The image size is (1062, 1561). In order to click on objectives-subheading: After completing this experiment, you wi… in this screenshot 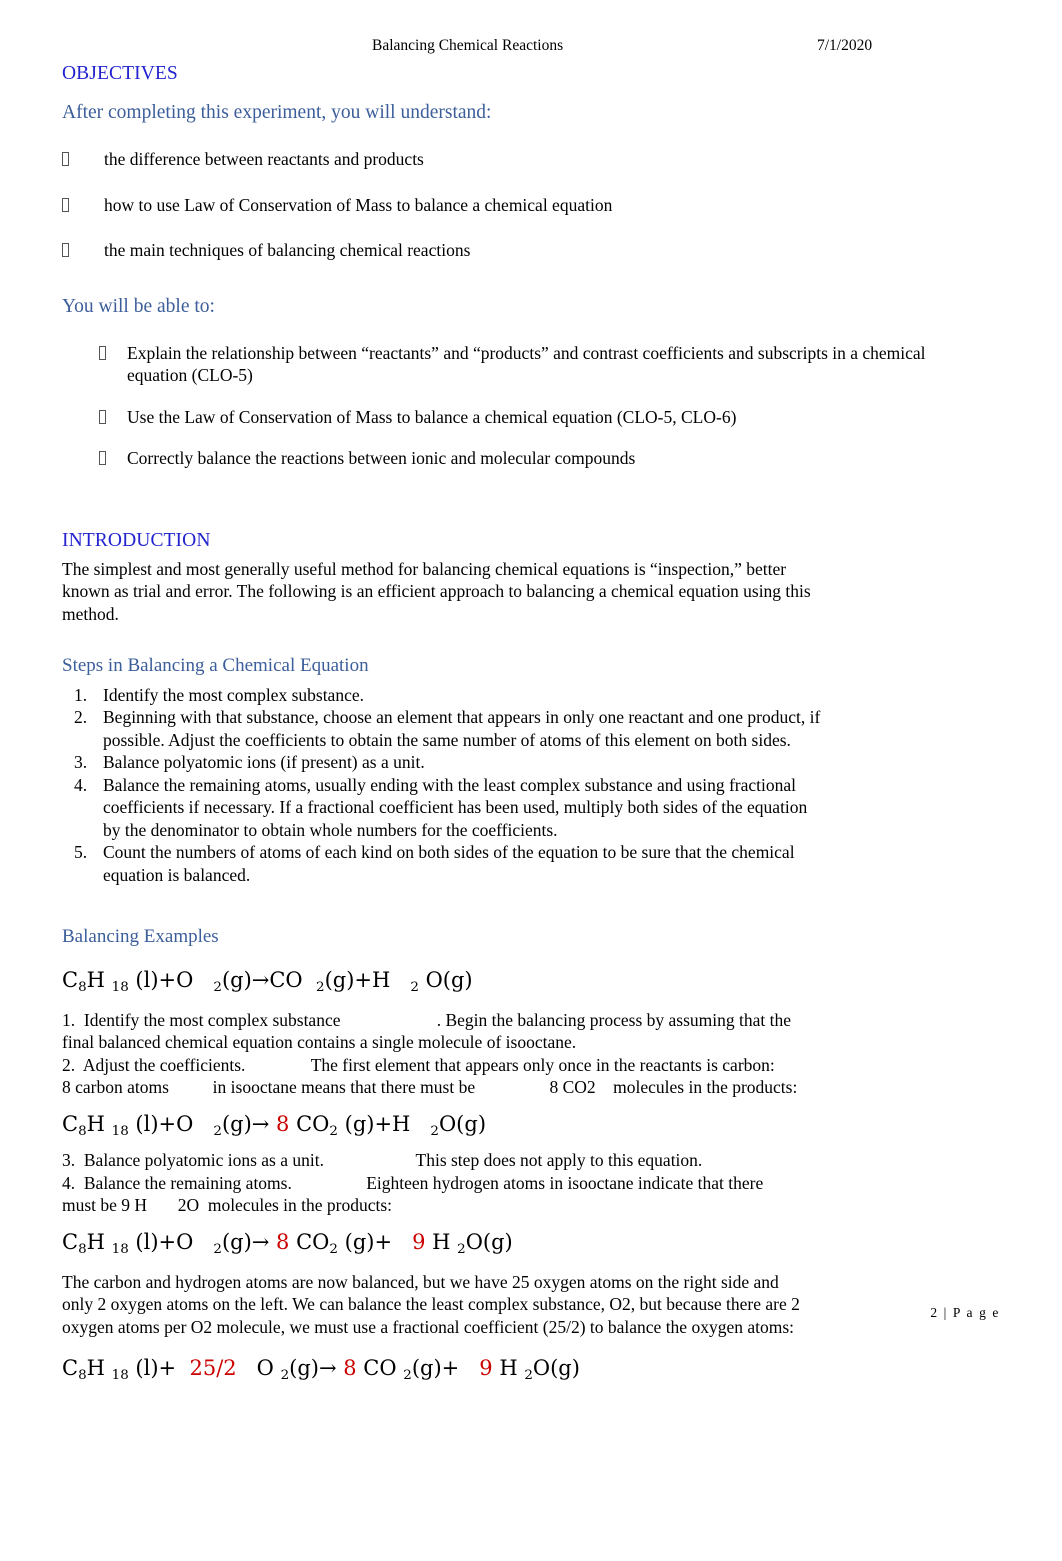, I will do `click(277, 112)`.